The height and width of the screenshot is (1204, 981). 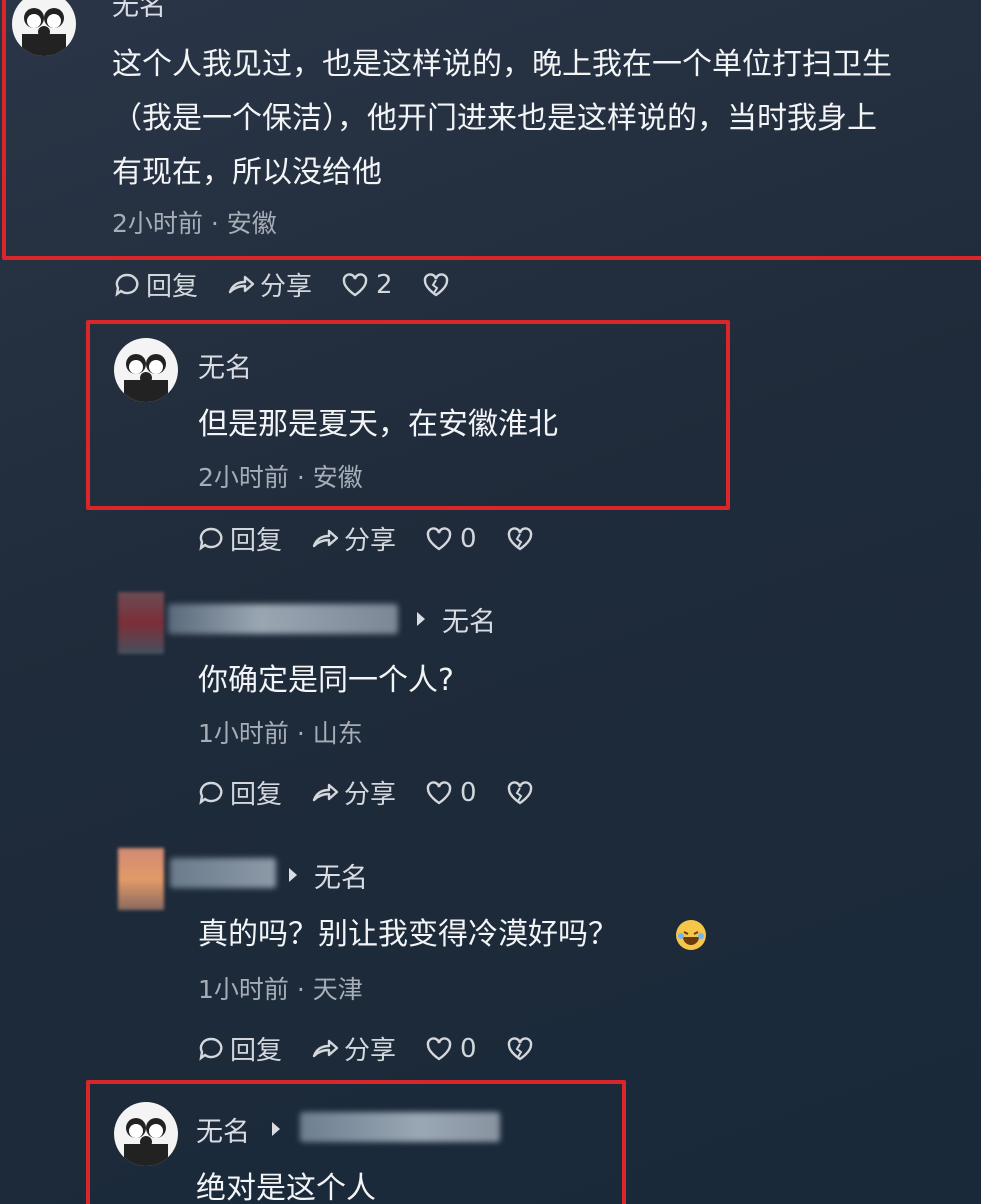 I want to click on comment-actions: 回复 分享 2, so click(x=297, y=284).